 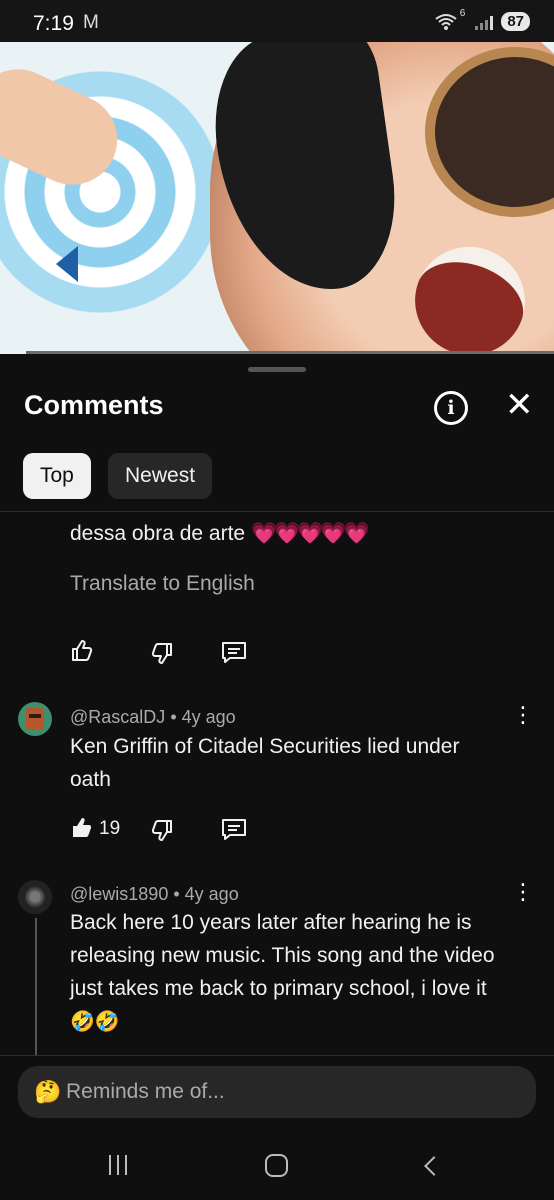 I want to click on wifi-icon, so click(x=446, y=21).